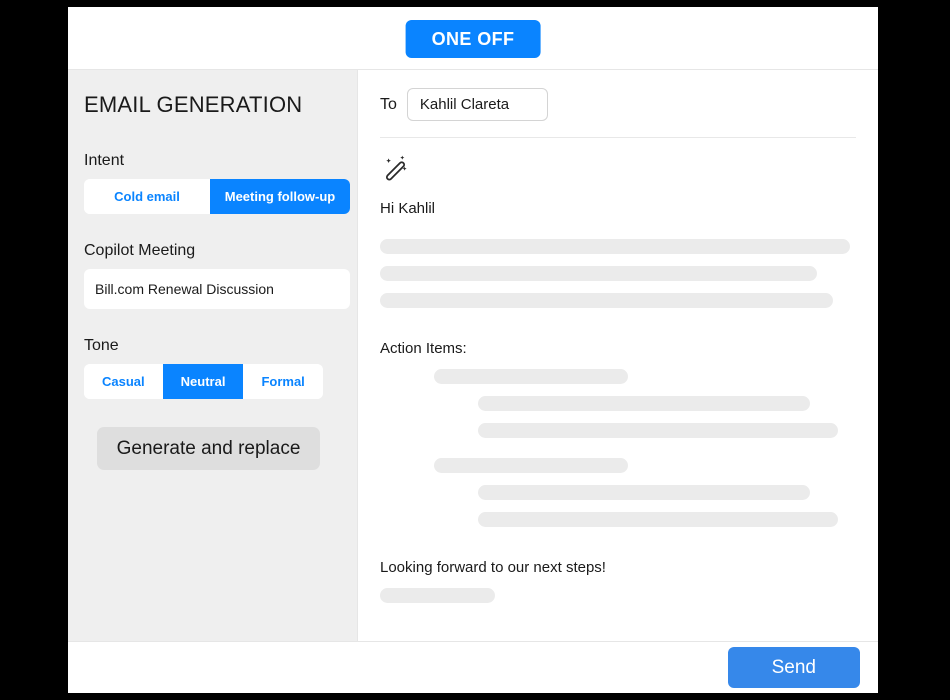 Image resolution: width=950 pixels, height=700 pixels. I want to click on email-greeting: Hi Kahlil, so click(408, 208).